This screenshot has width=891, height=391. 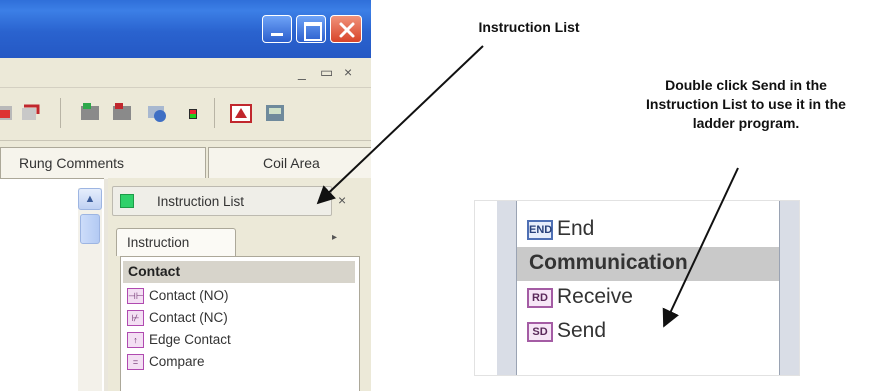 What do you see at coordinates (177, 361) in the screenshot?
I see `list-item-label: Compare` at bounding box center [177, 361].